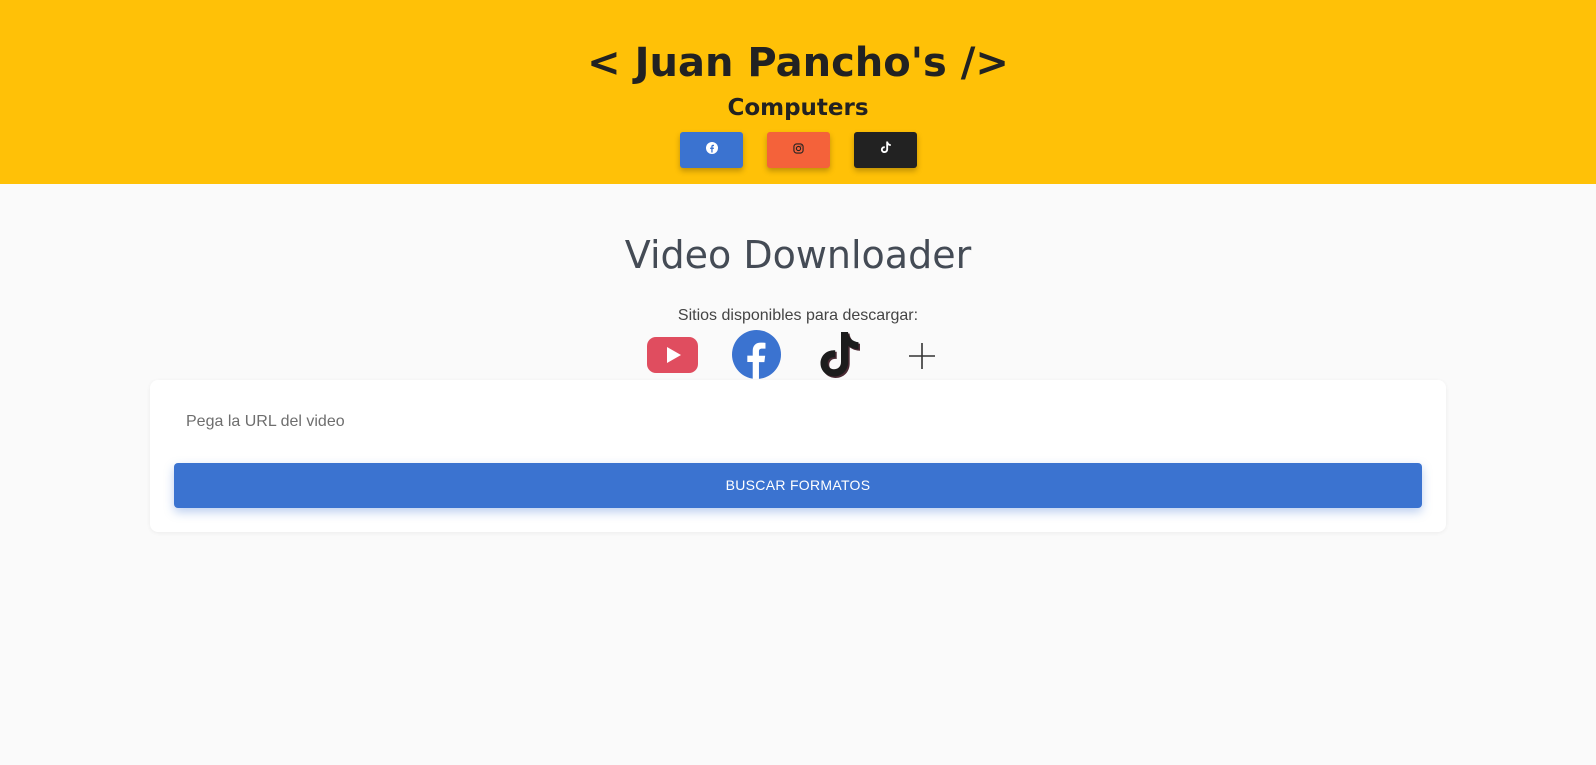 The image size is (1596, 765). Describe the element at coordinates (786, 422) in the screenshot. I see `url-input` at that location.